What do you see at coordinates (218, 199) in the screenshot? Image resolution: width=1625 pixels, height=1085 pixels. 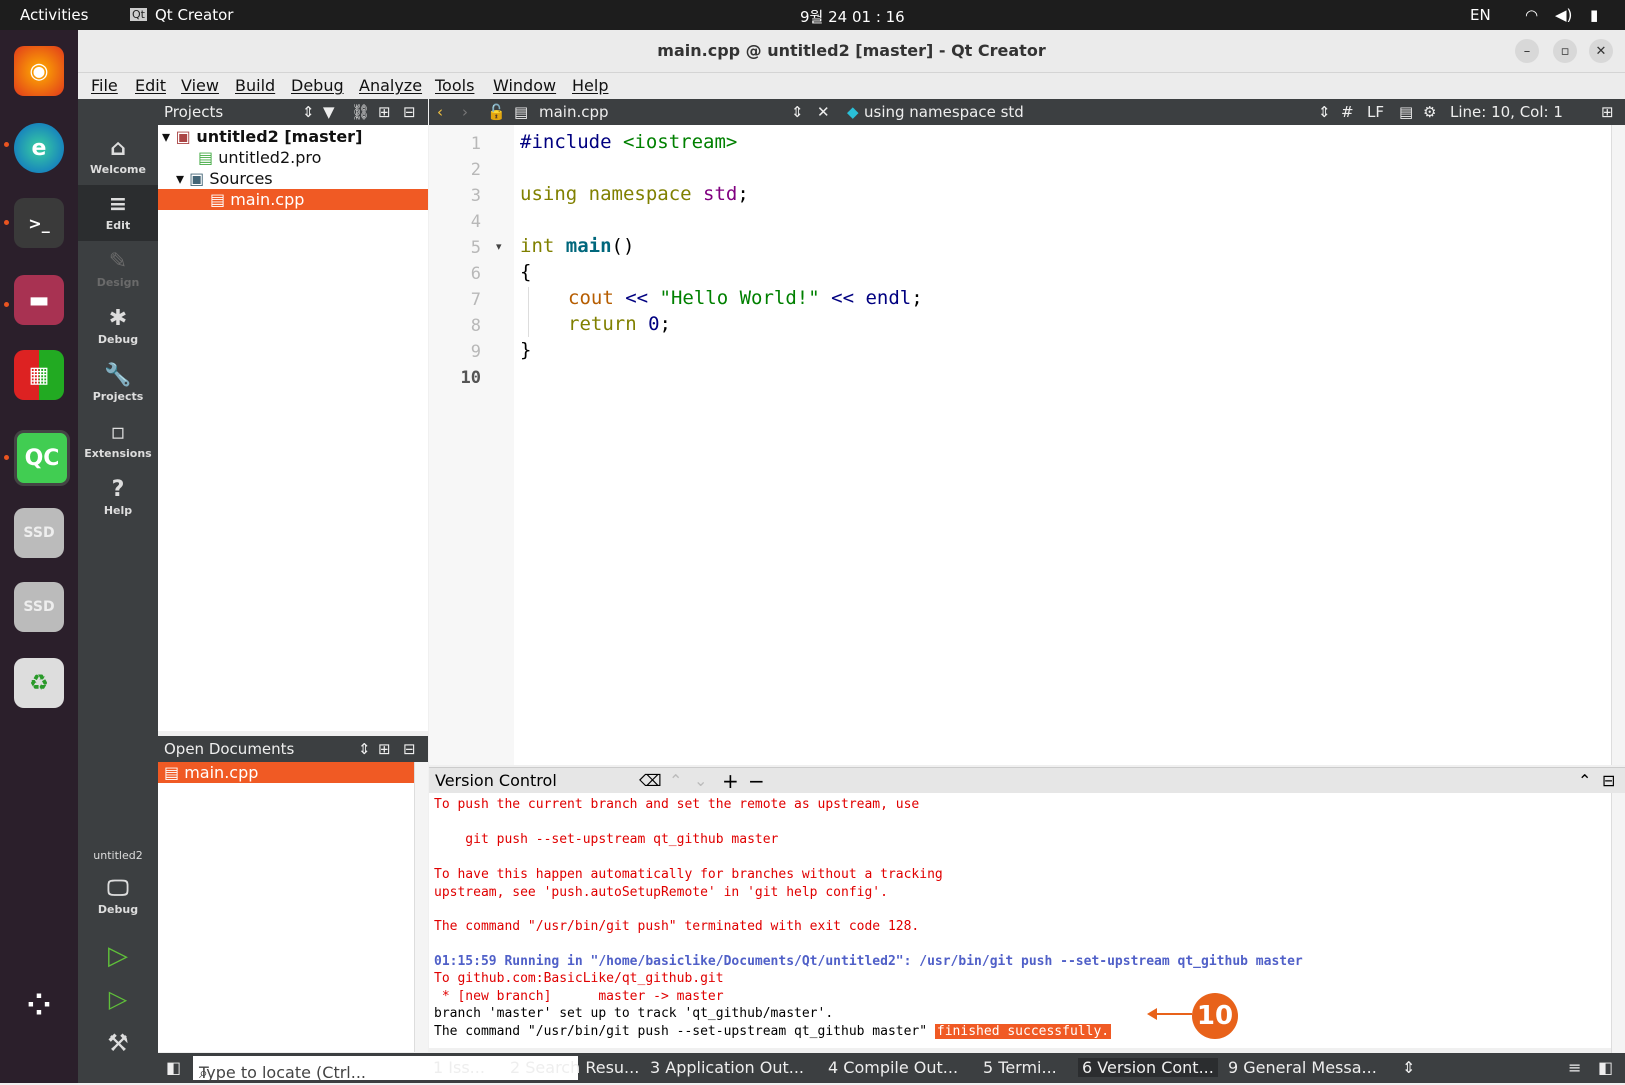 I see `cpp-file-icon: ▤` at bounding box center [218, 199].